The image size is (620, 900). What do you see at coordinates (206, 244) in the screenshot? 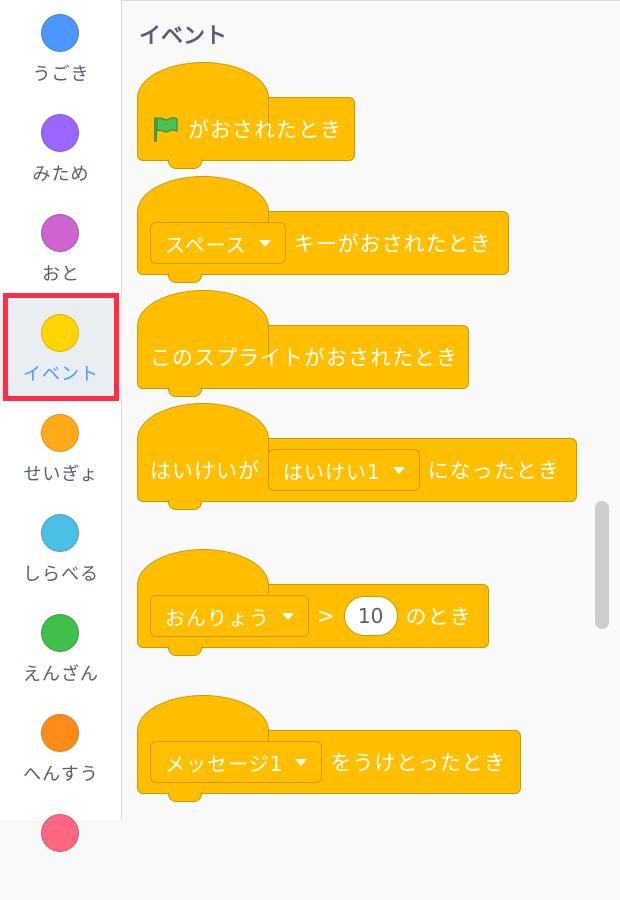
I see `dropdown-value: スペース` at bounding box center [206, 244].